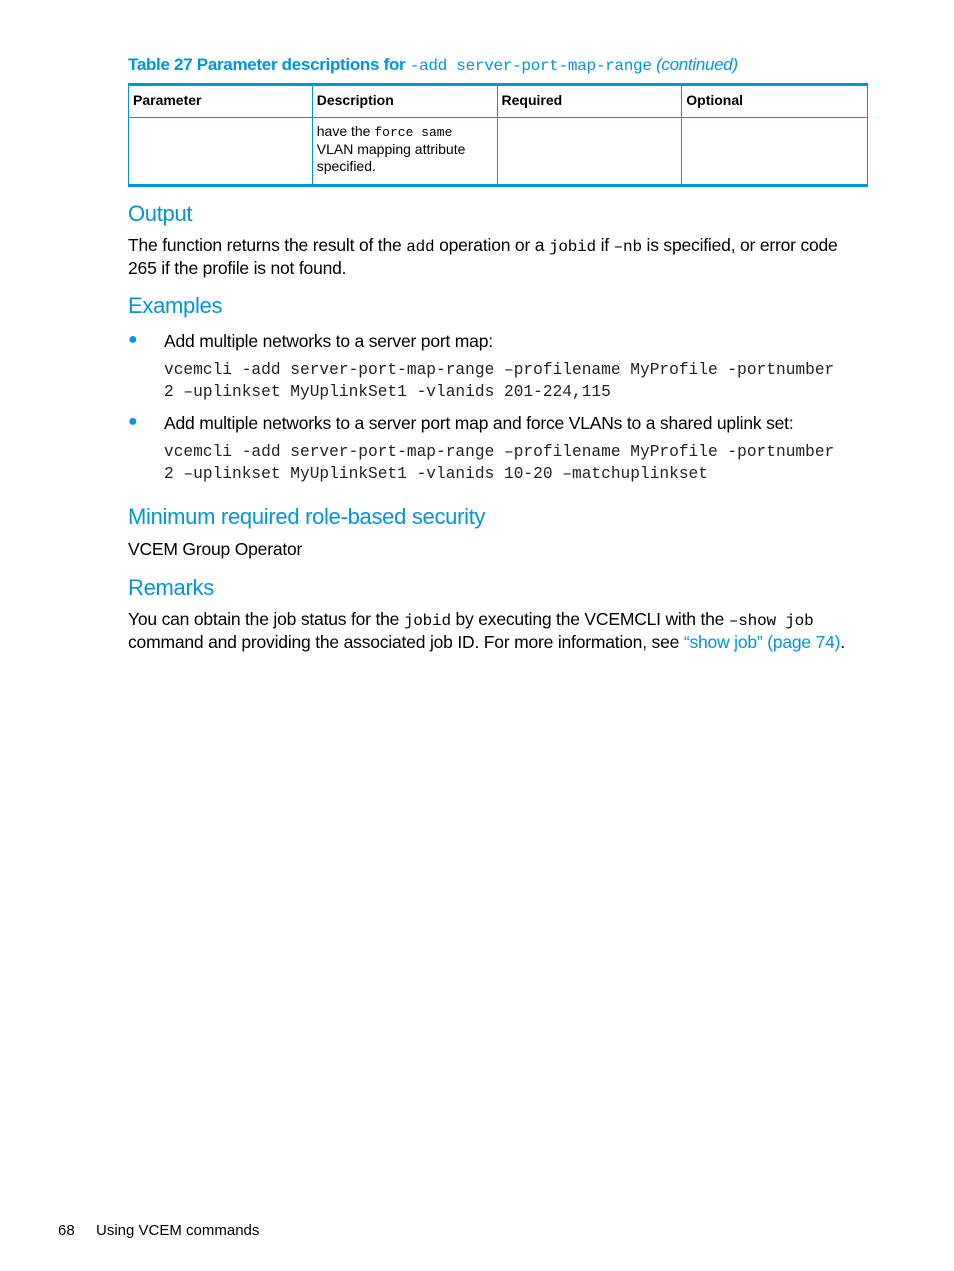 The width and height of the screenshot is (954, 1271). Describe the element at coordinates (266, 619) in the screenshot. I see `text: You can obtain the job status for the` at that location.